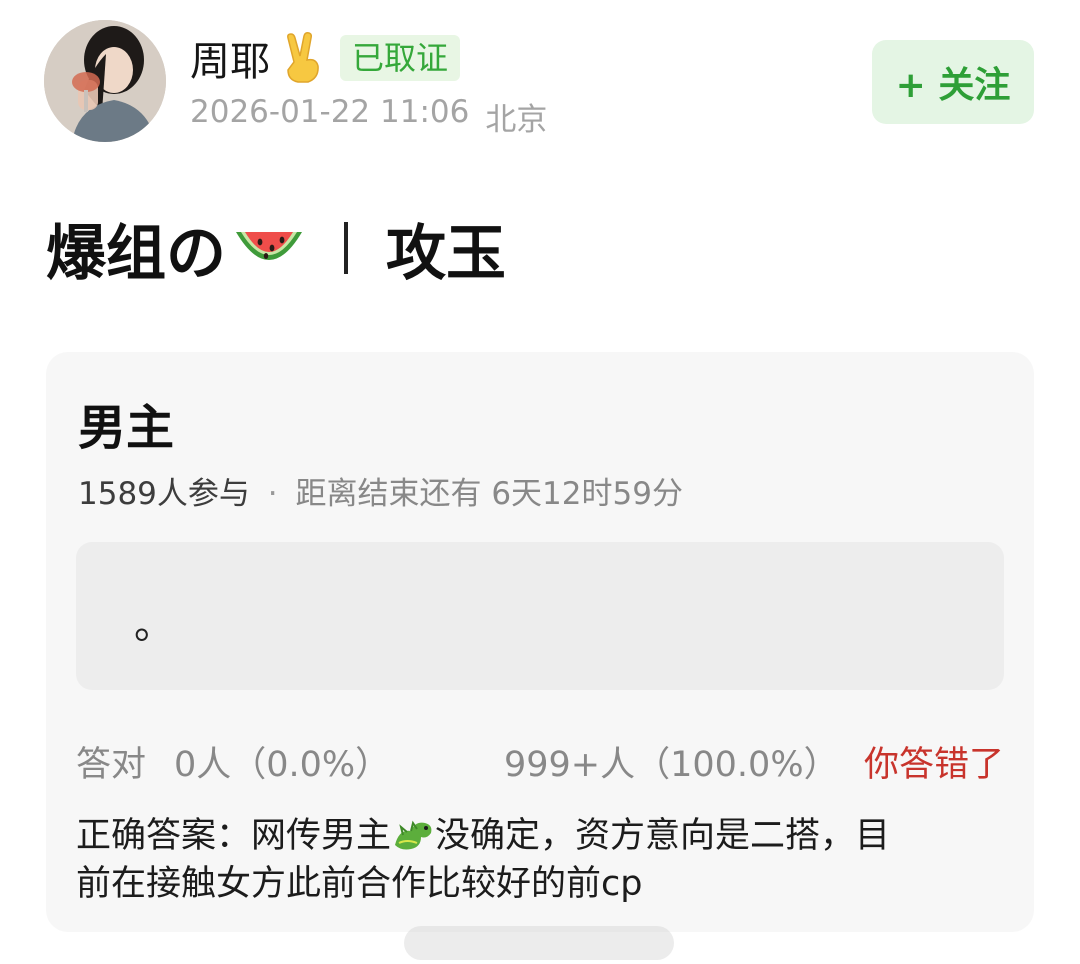 Image resolution: width=1080 pixels, height=964 pixels. I want to click on correct-answer: 正确答案：网传男主 没确定，资方意向是二搭，目 前在接触女方此前合作比较好的前cp, so click(540, 860).